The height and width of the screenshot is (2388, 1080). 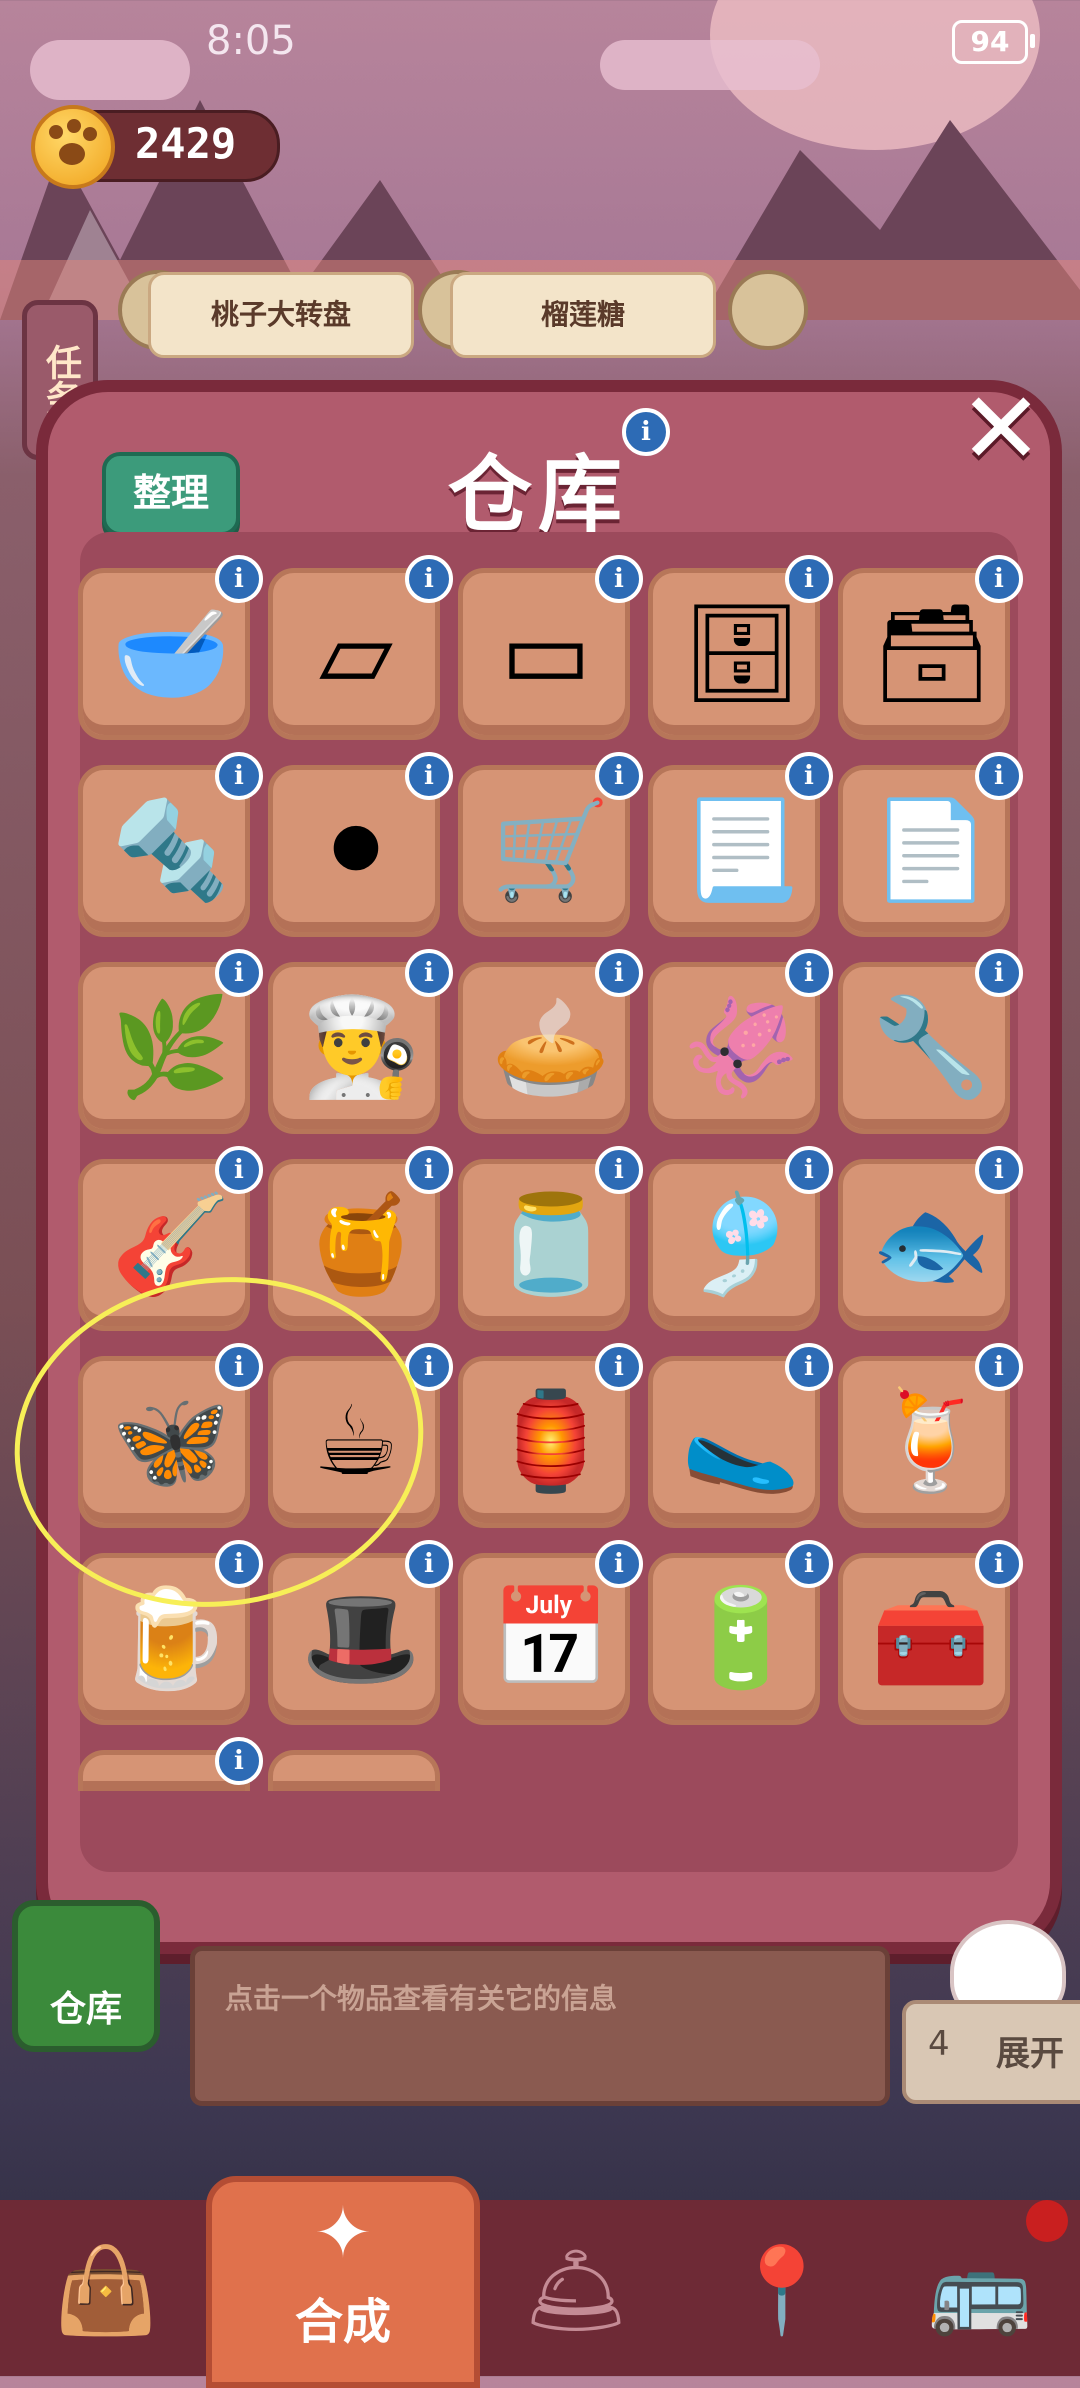 I want to click on item-slot: 🏮 i, so click(x=550, y=1435).